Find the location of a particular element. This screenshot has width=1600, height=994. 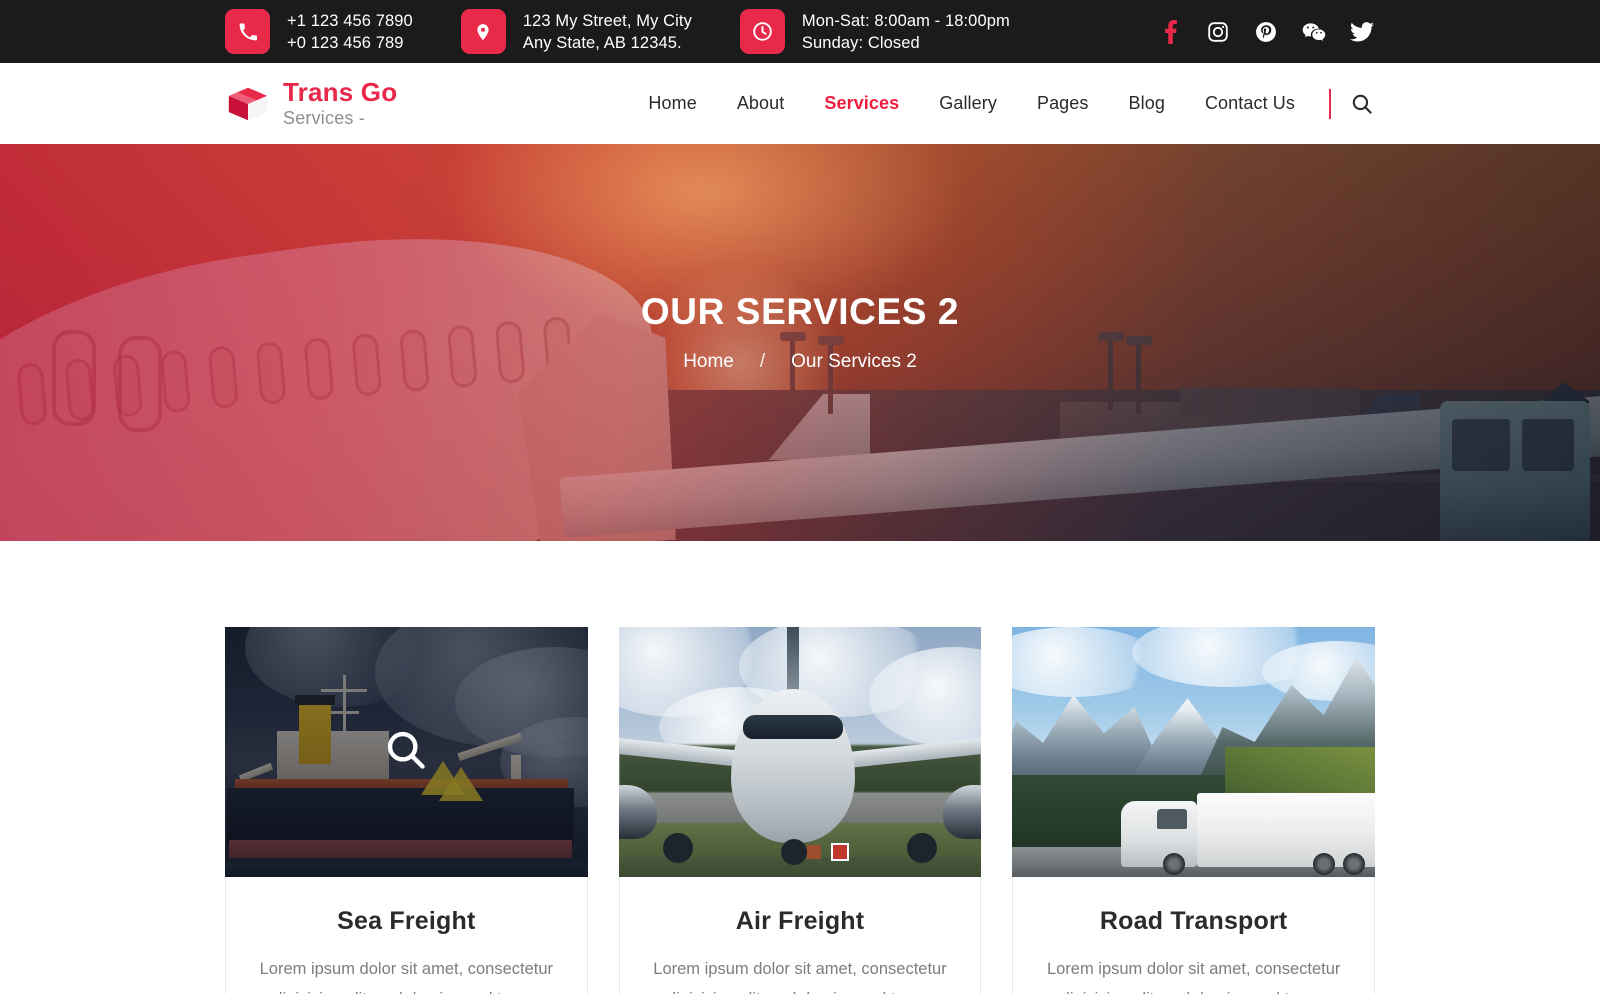

wechat-icon is located at coordinates (1314, 32).